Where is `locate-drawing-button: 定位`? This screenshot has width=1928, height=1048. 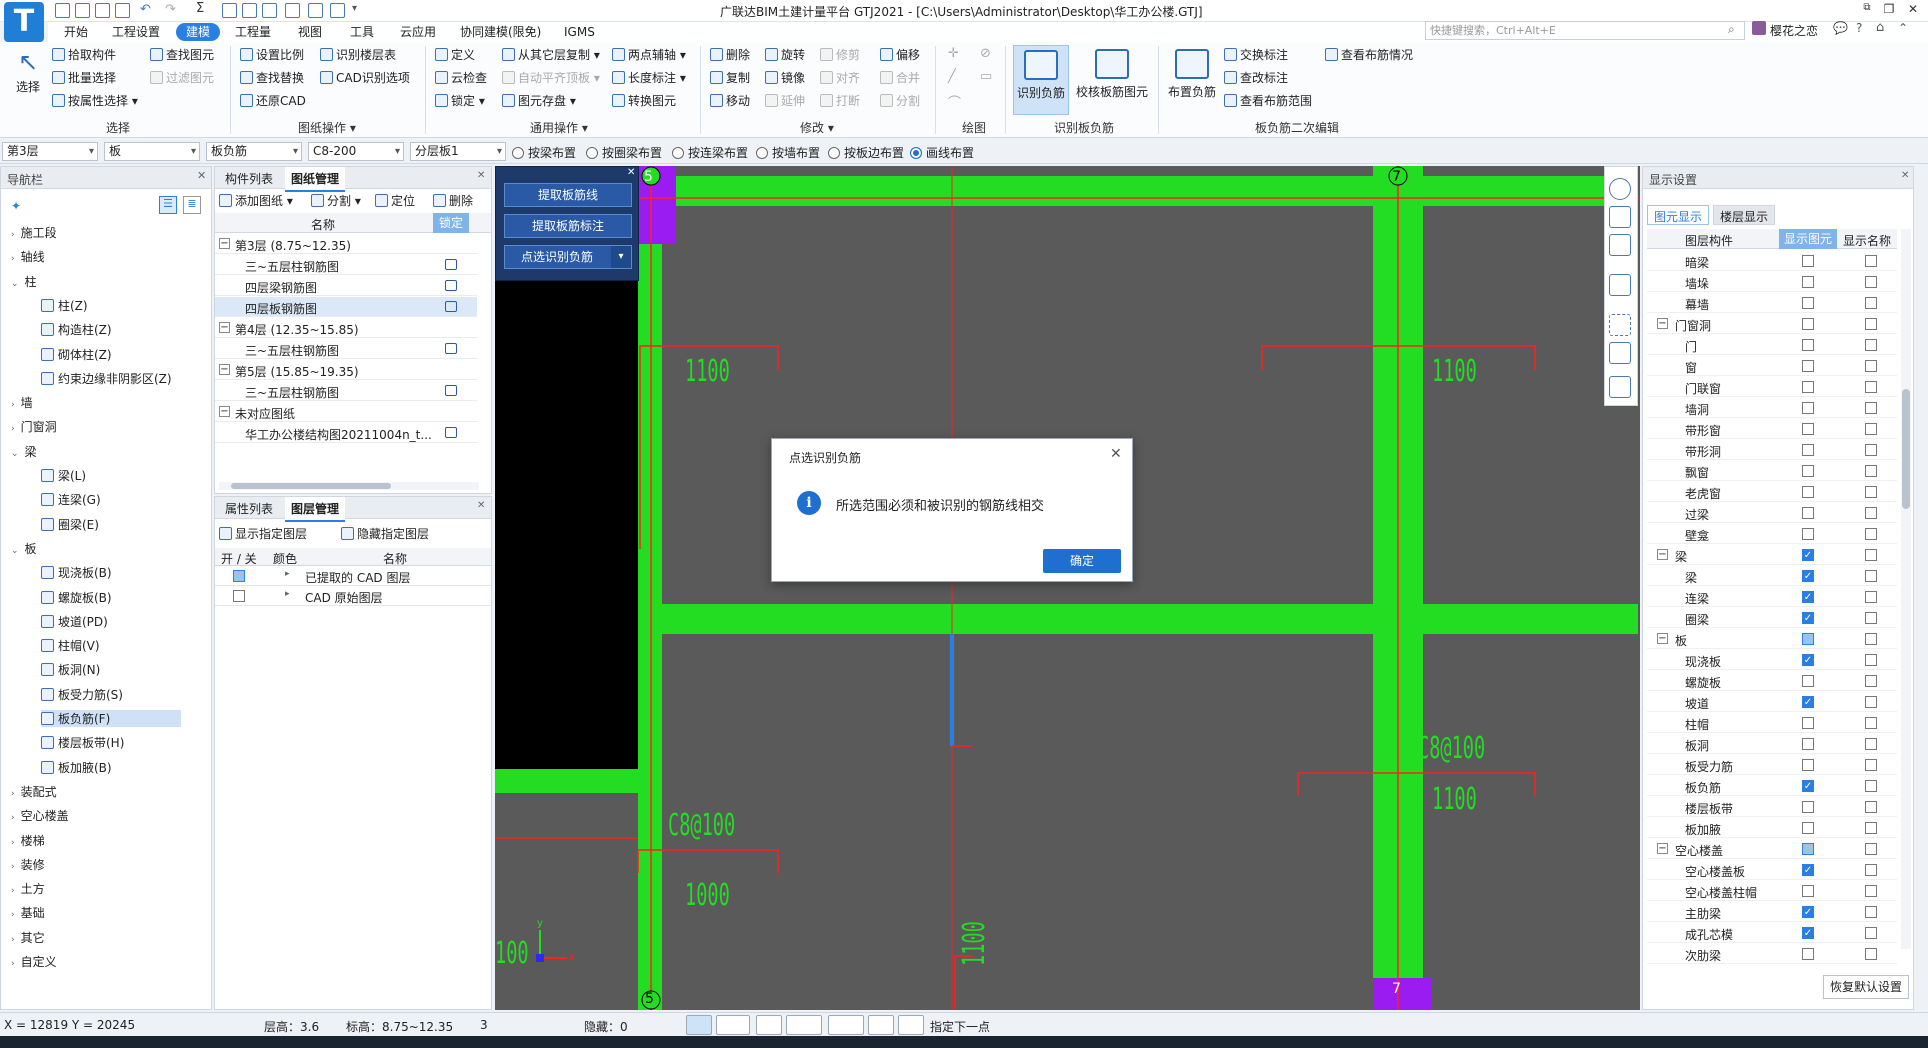
locate-drawing-button: 定位 is located at coordinates (395, 201).